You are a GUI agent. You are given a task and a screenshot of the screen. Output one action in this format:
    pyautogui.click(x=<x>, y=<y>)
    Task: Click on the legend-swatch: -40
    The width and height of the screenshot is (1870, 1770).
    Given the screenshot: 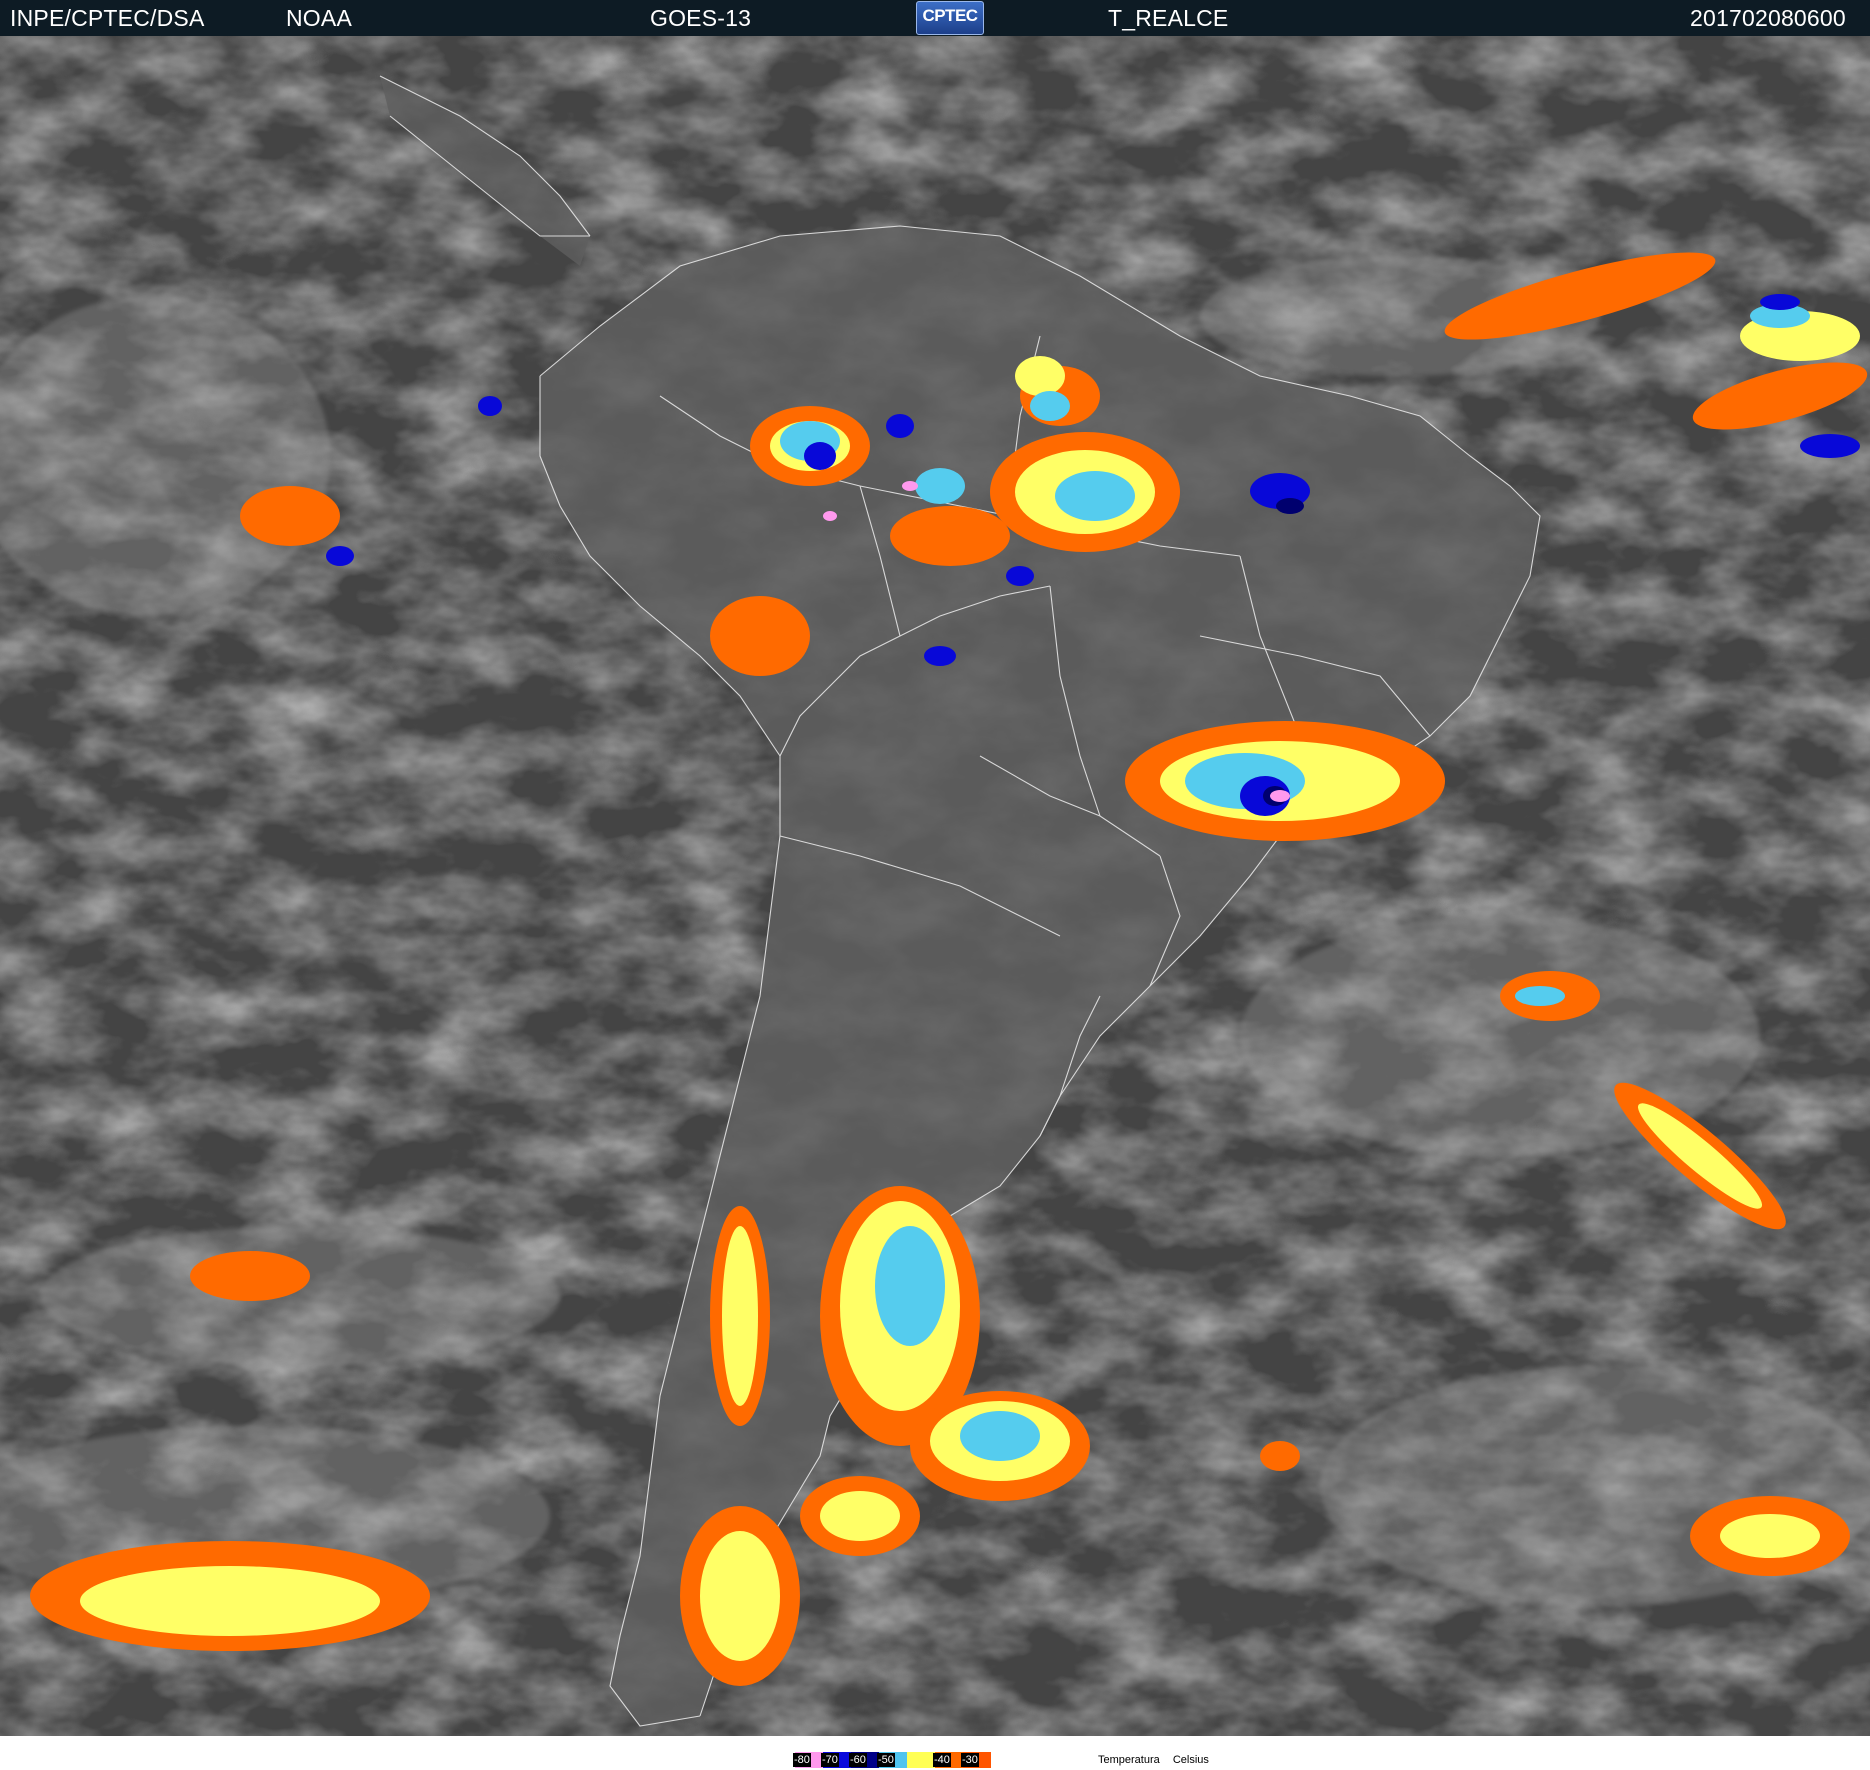 What is the action you would take?
    pyautogui.click(x=948, y=1760)
    